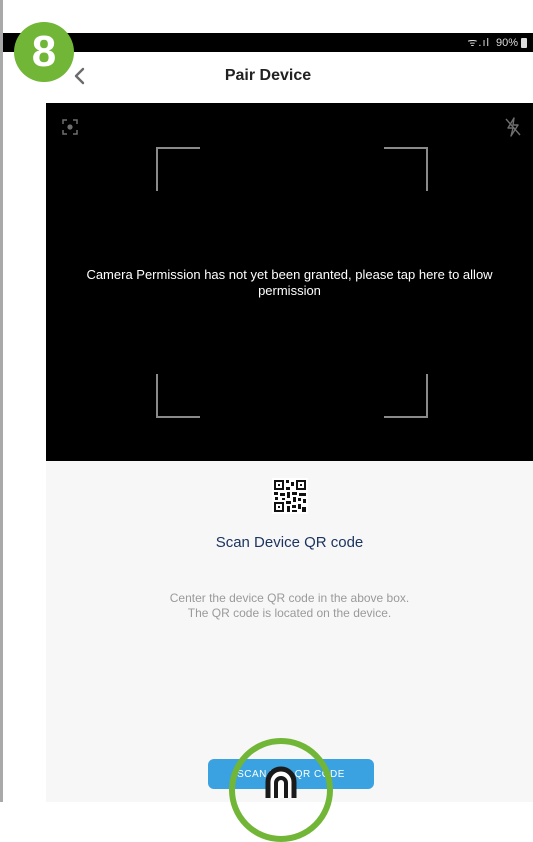 This screenshot has width=533, height=842. I want to click on flash-off-icon, so click(513, 127).